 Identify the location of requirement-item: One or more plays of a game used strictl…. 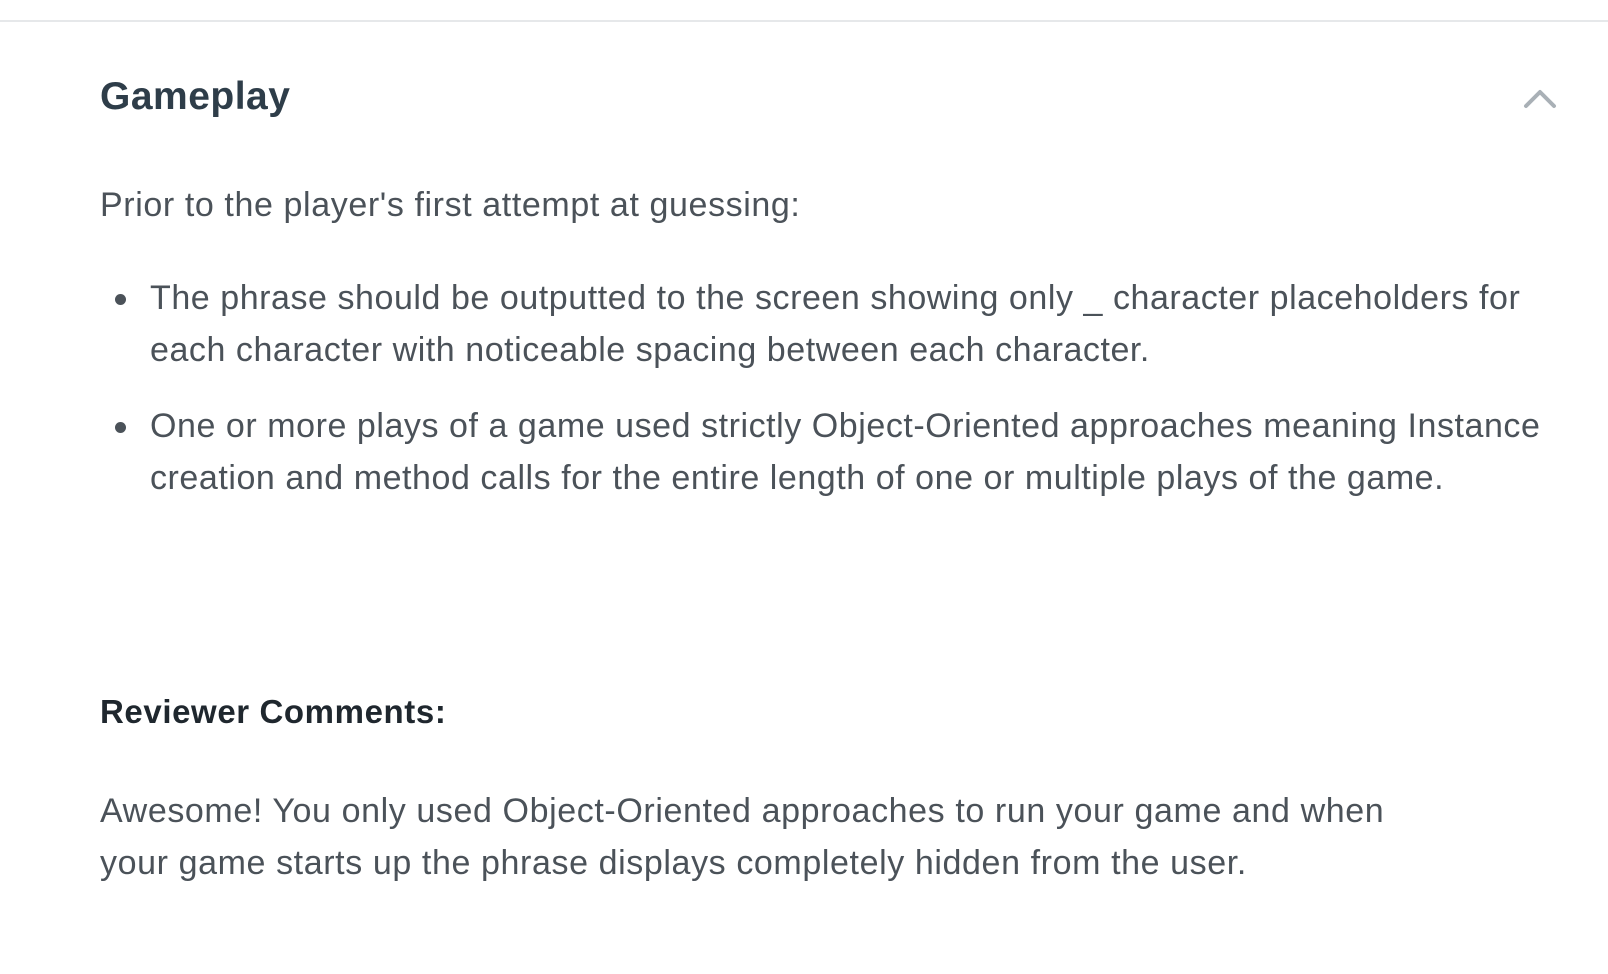
(850, 452).